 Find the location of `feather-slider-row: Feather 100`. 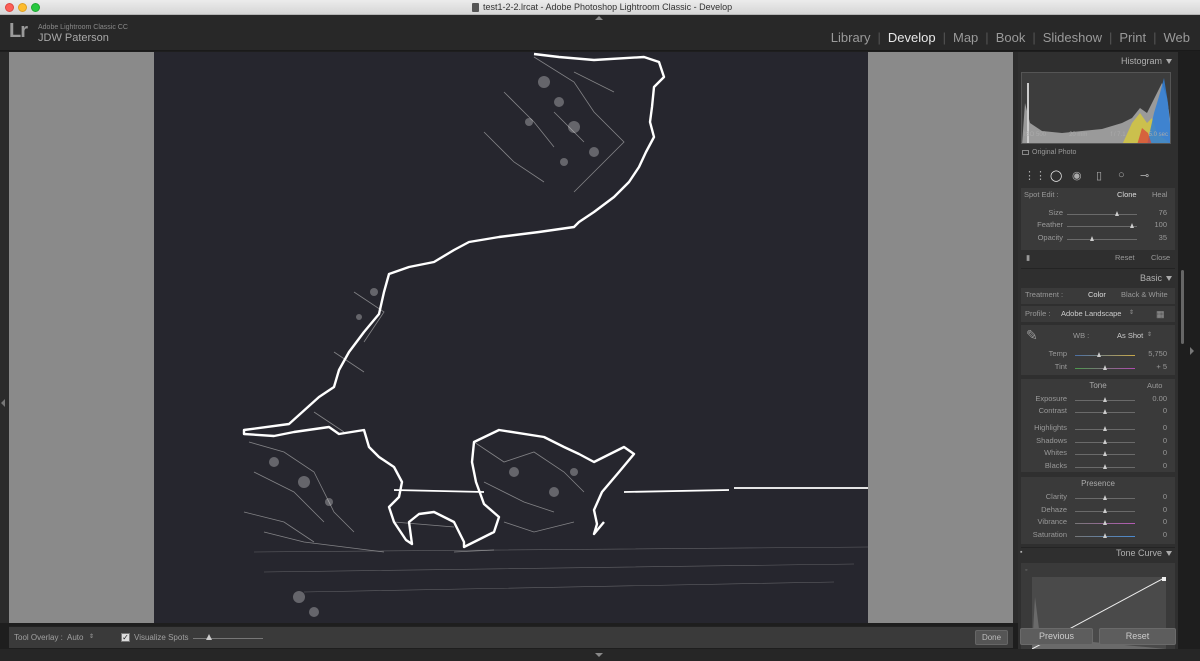

feather-slider-row: Feather 100 is located at coordinates (1098, 226).